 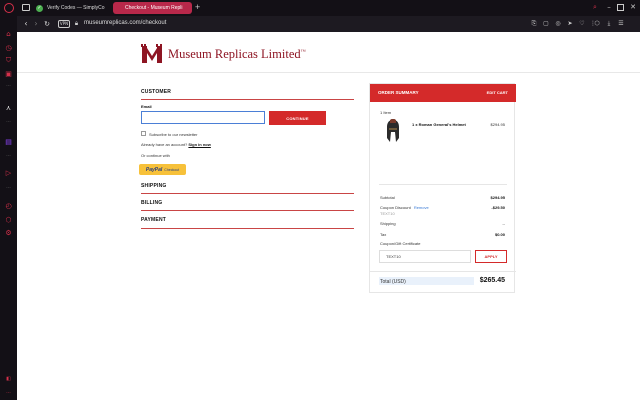 I want to click on email-label: Email, so click(x=146, y=106).